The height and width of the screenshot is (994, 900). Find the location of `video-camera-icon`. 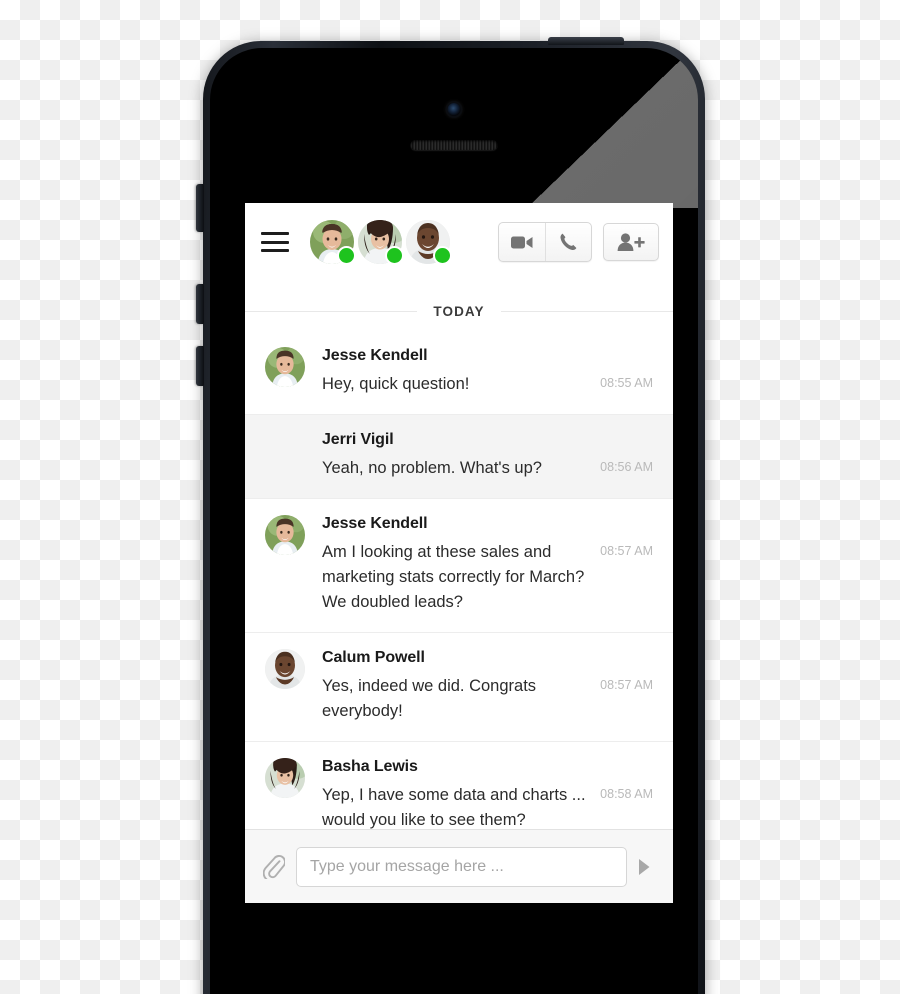

video-camera-icon is located at coordinates (522, 242).